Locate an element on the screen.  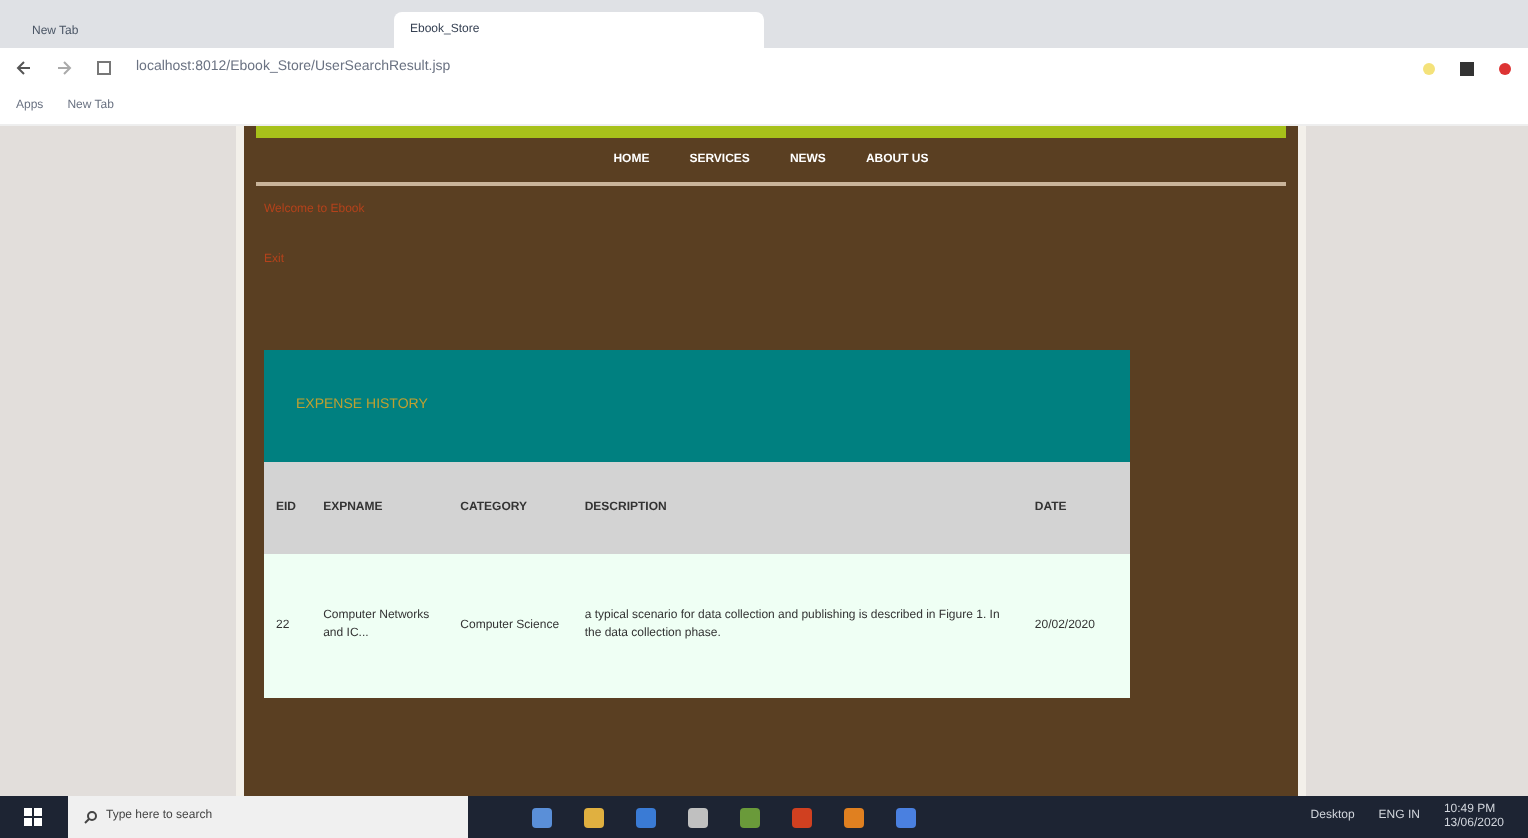
search-icon is located at coordinates (91, 817).